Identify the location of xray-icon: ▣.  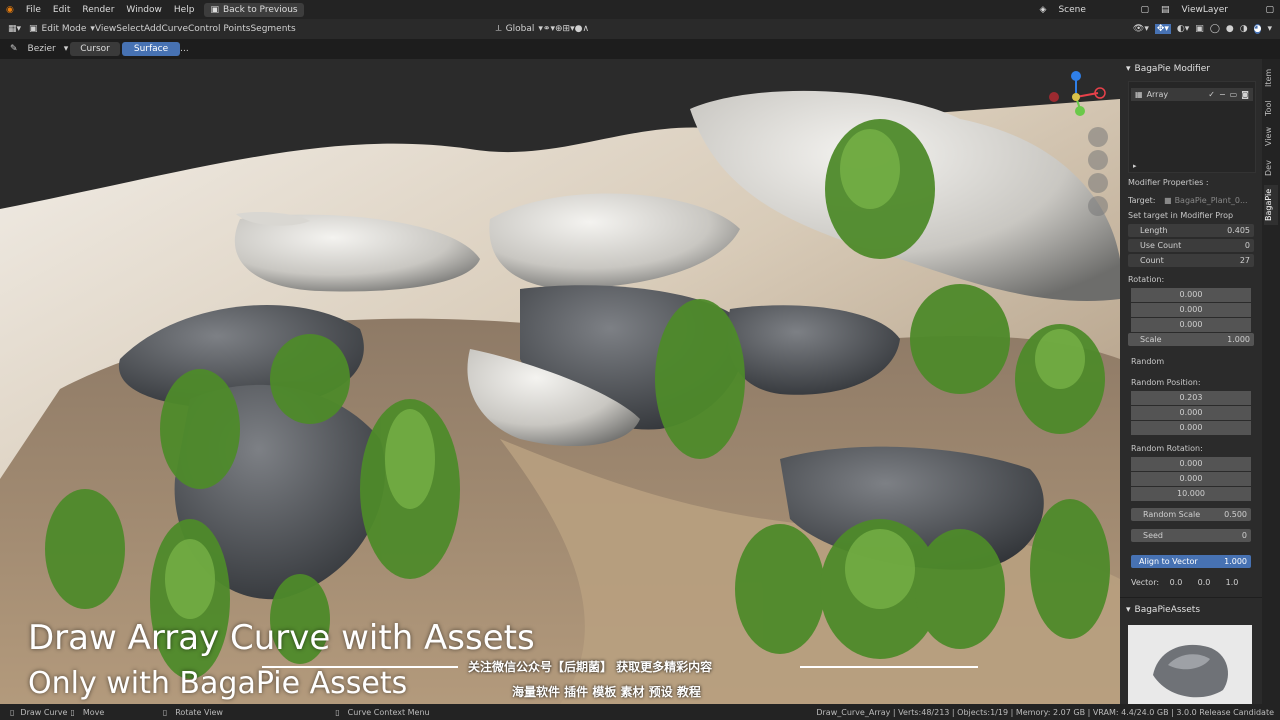
(1199, 29).